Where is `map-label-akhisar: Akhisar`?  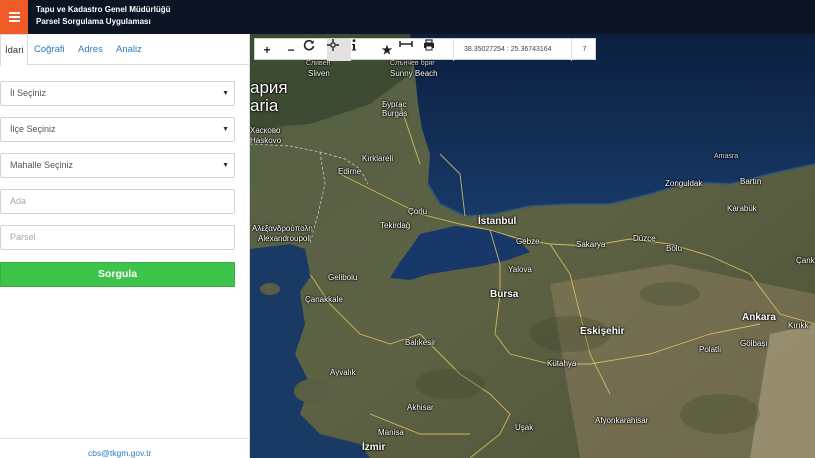
map-label-akhisar: Akhisar is located at coordinates (420, 407).